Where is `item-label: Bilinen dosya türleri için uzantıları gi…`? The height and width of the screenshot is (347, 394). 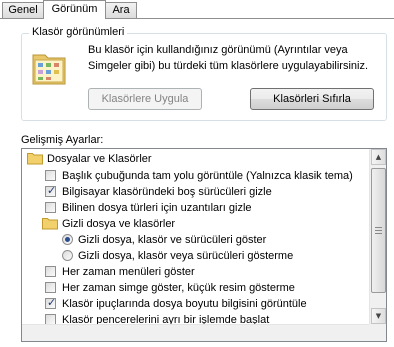 item-label: Bilinen dosya türleri için uzantıları gi… is located at coordinates (157, 208).